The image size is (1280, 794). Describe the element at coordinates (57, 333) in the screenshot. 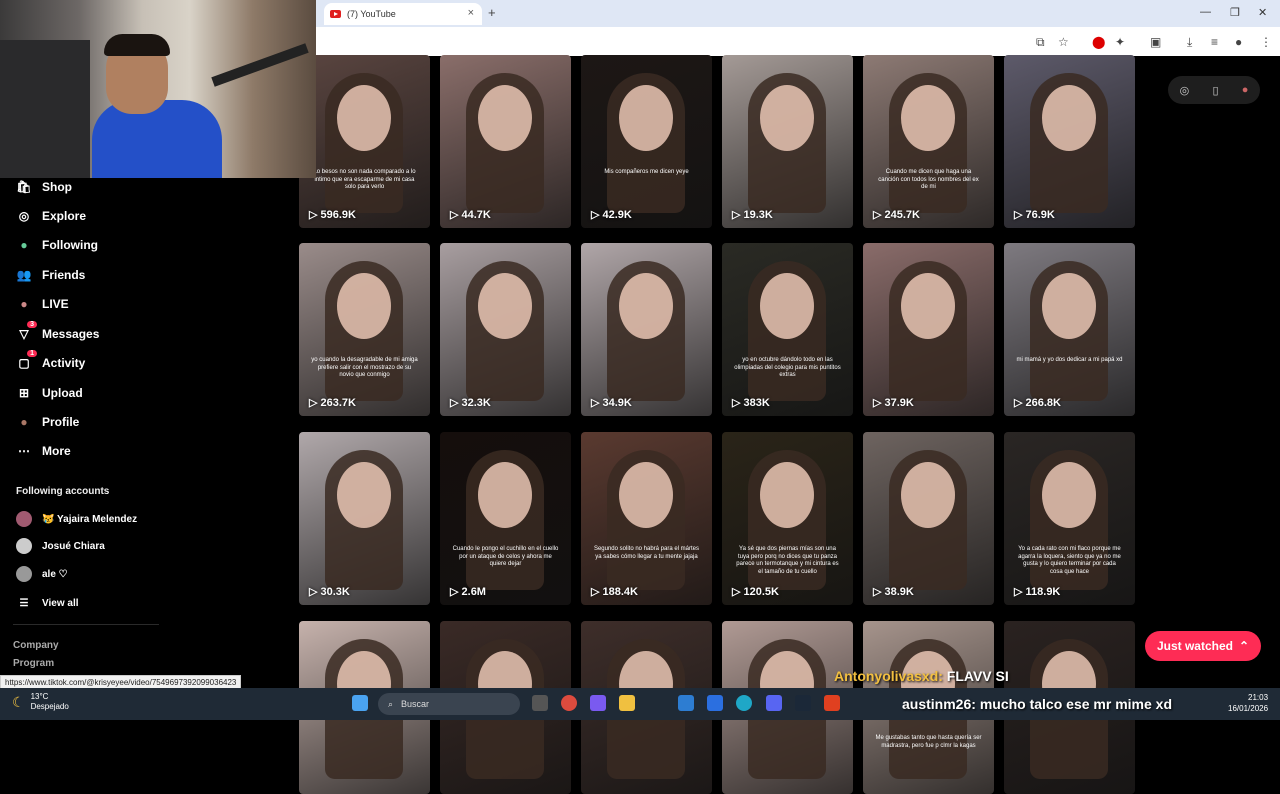

I see `sidebar-item-messages: ▽ 3 Messages` at that location.